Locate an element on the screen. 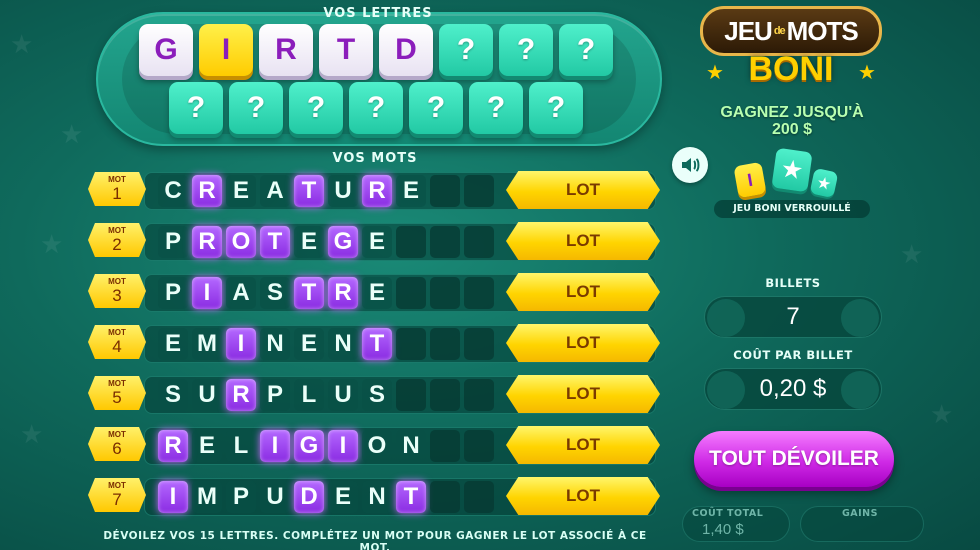  cost-value: 0,20 $ is located at coordinates (793, 388).